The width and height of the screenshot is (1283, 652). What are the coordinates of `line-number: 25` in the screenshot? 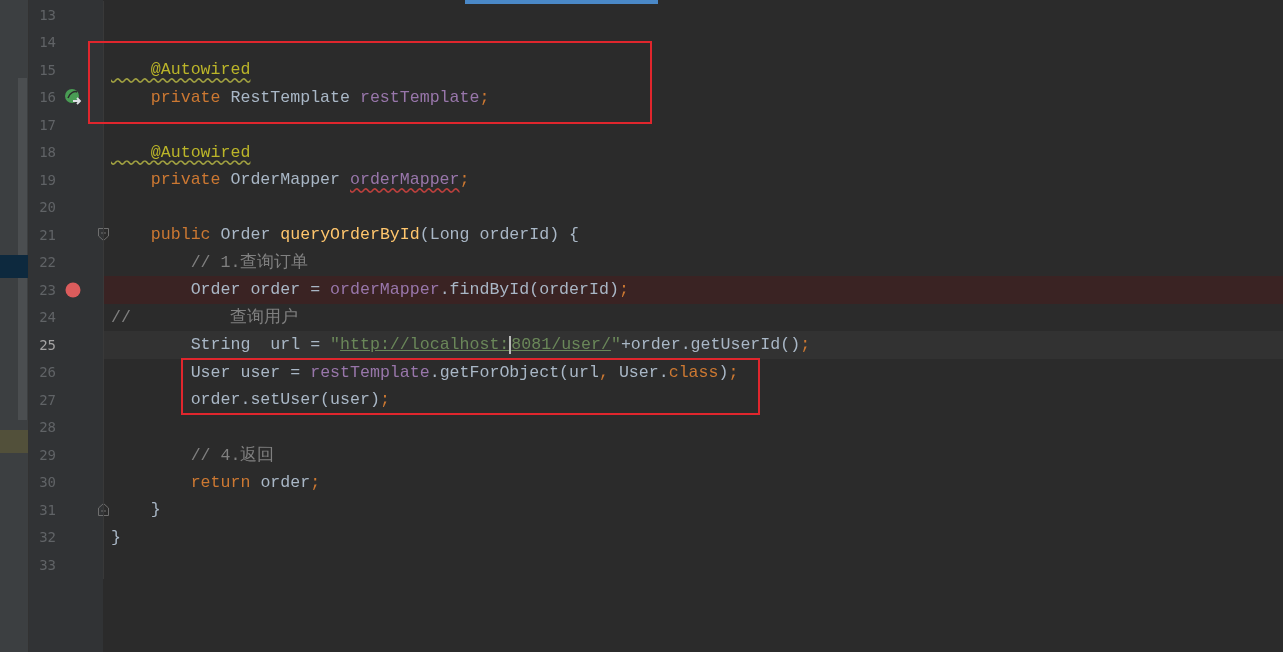 It's located at (47, 344).